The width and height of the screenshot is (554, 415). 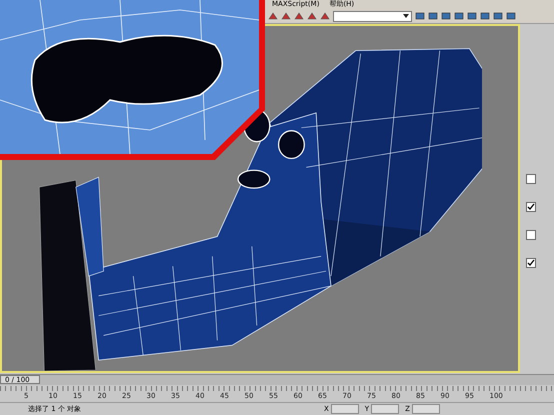 What do you see at coordinates (406, 16) in the screenshot?
I see `caret-icon` at bounding box center [406, 16].